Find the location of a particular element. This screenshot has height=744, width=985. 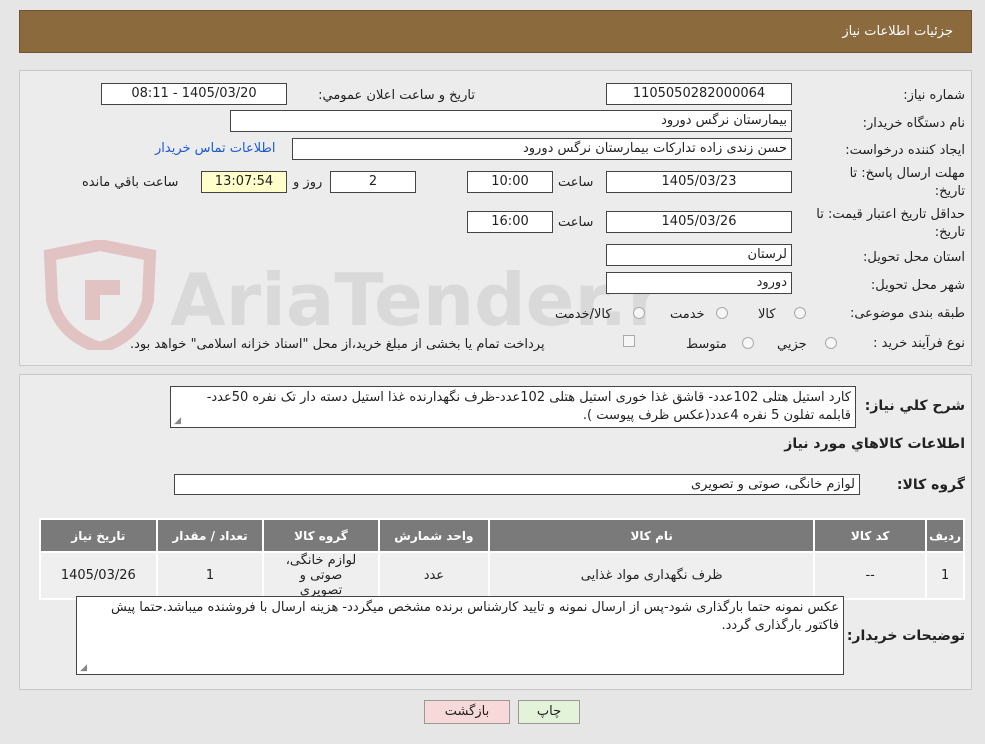

watermark-shield-icon is located at coordinates (100, 296).